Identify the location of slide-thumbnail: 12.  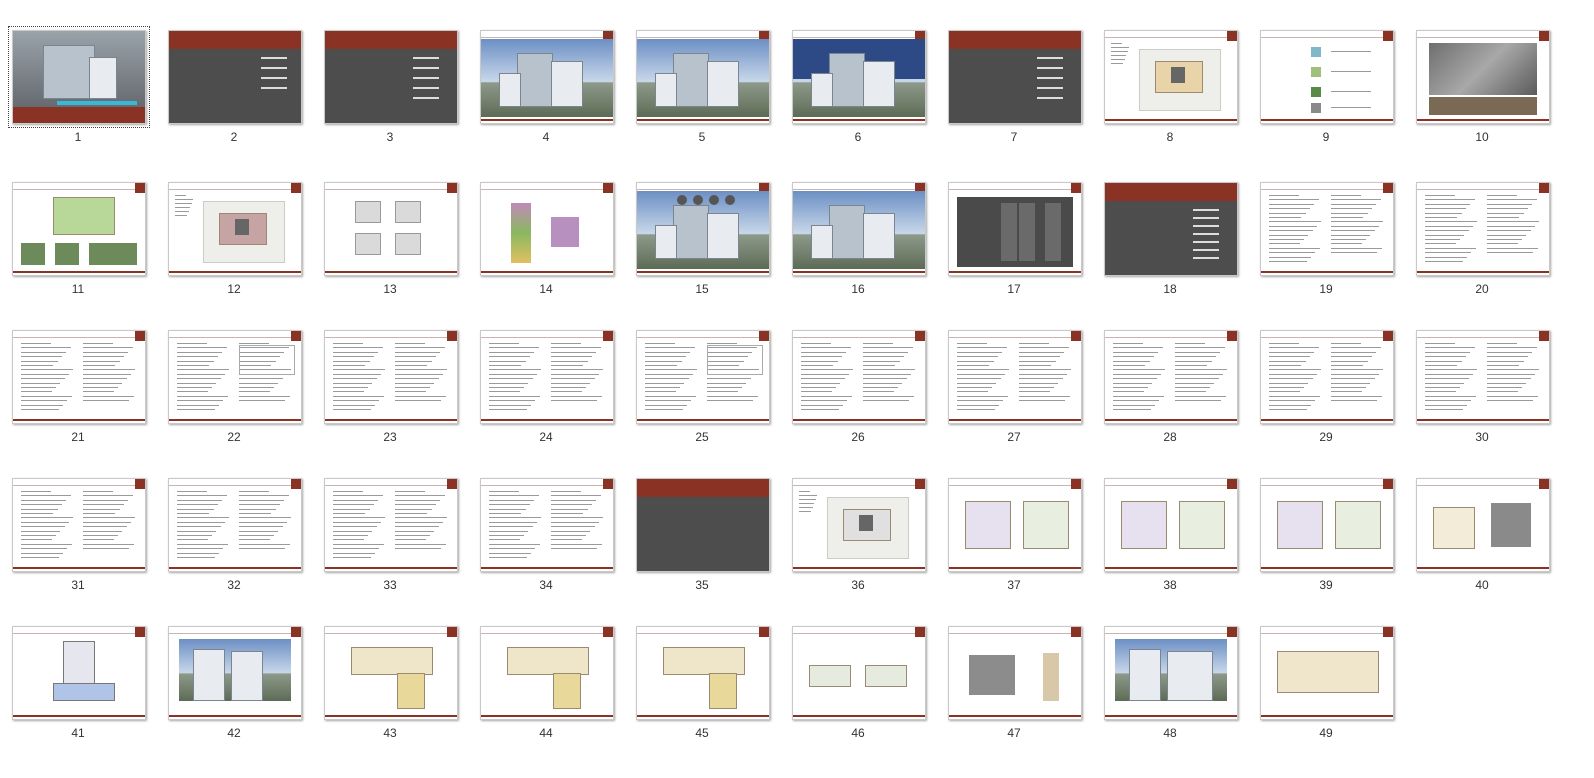
(234, 243).